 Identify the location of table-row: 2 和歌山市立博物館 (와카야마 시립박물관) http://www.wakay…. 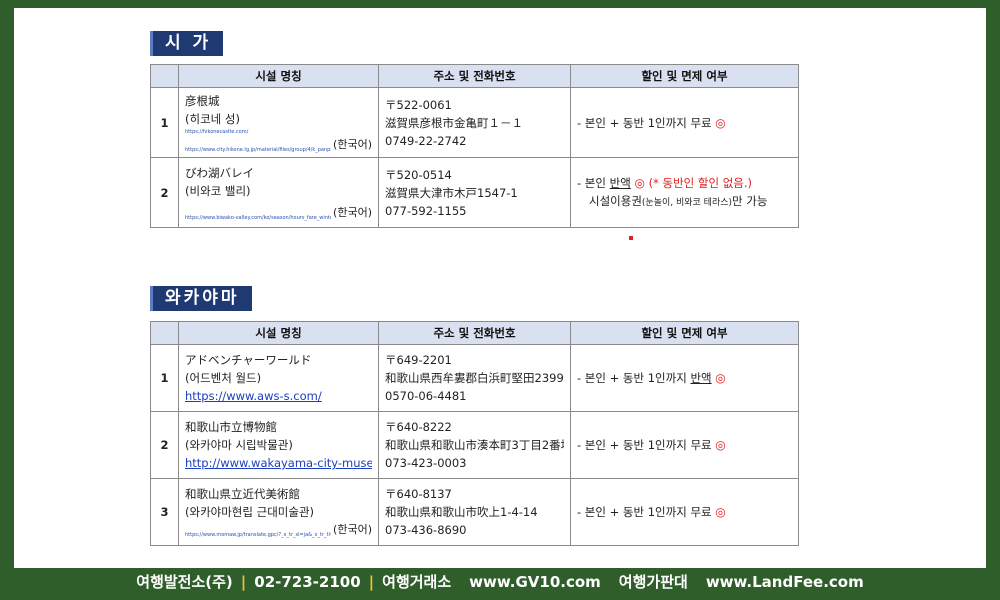
(474, 445).